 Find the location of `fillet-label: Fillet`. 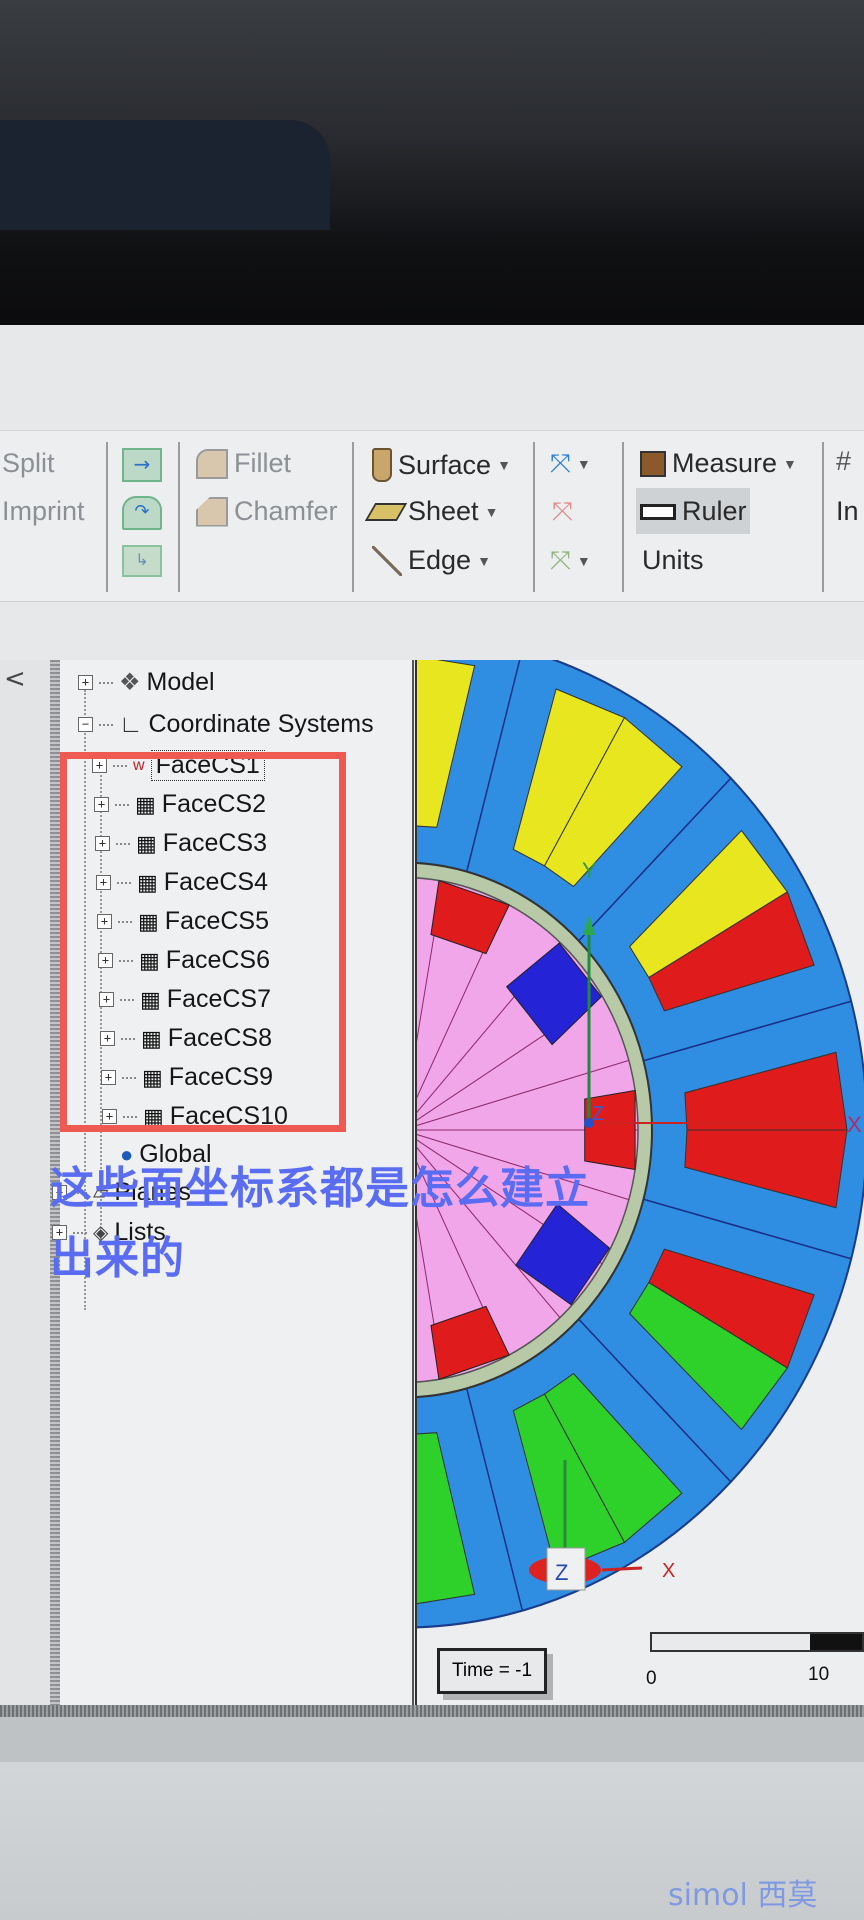

fillet-label: Fillet is located at coordinates (263, 463).